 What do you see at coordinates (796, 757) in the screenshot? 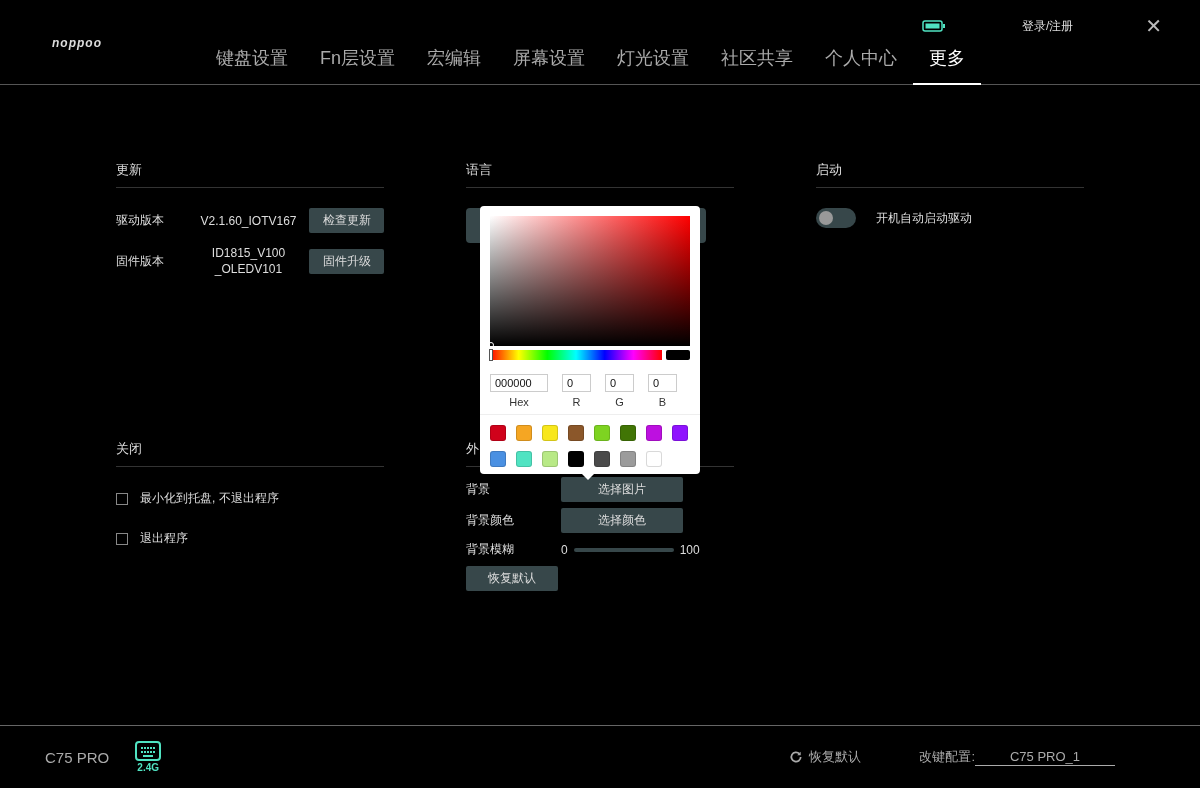
I see `refresh-icon` at bounding box center [796, 757].